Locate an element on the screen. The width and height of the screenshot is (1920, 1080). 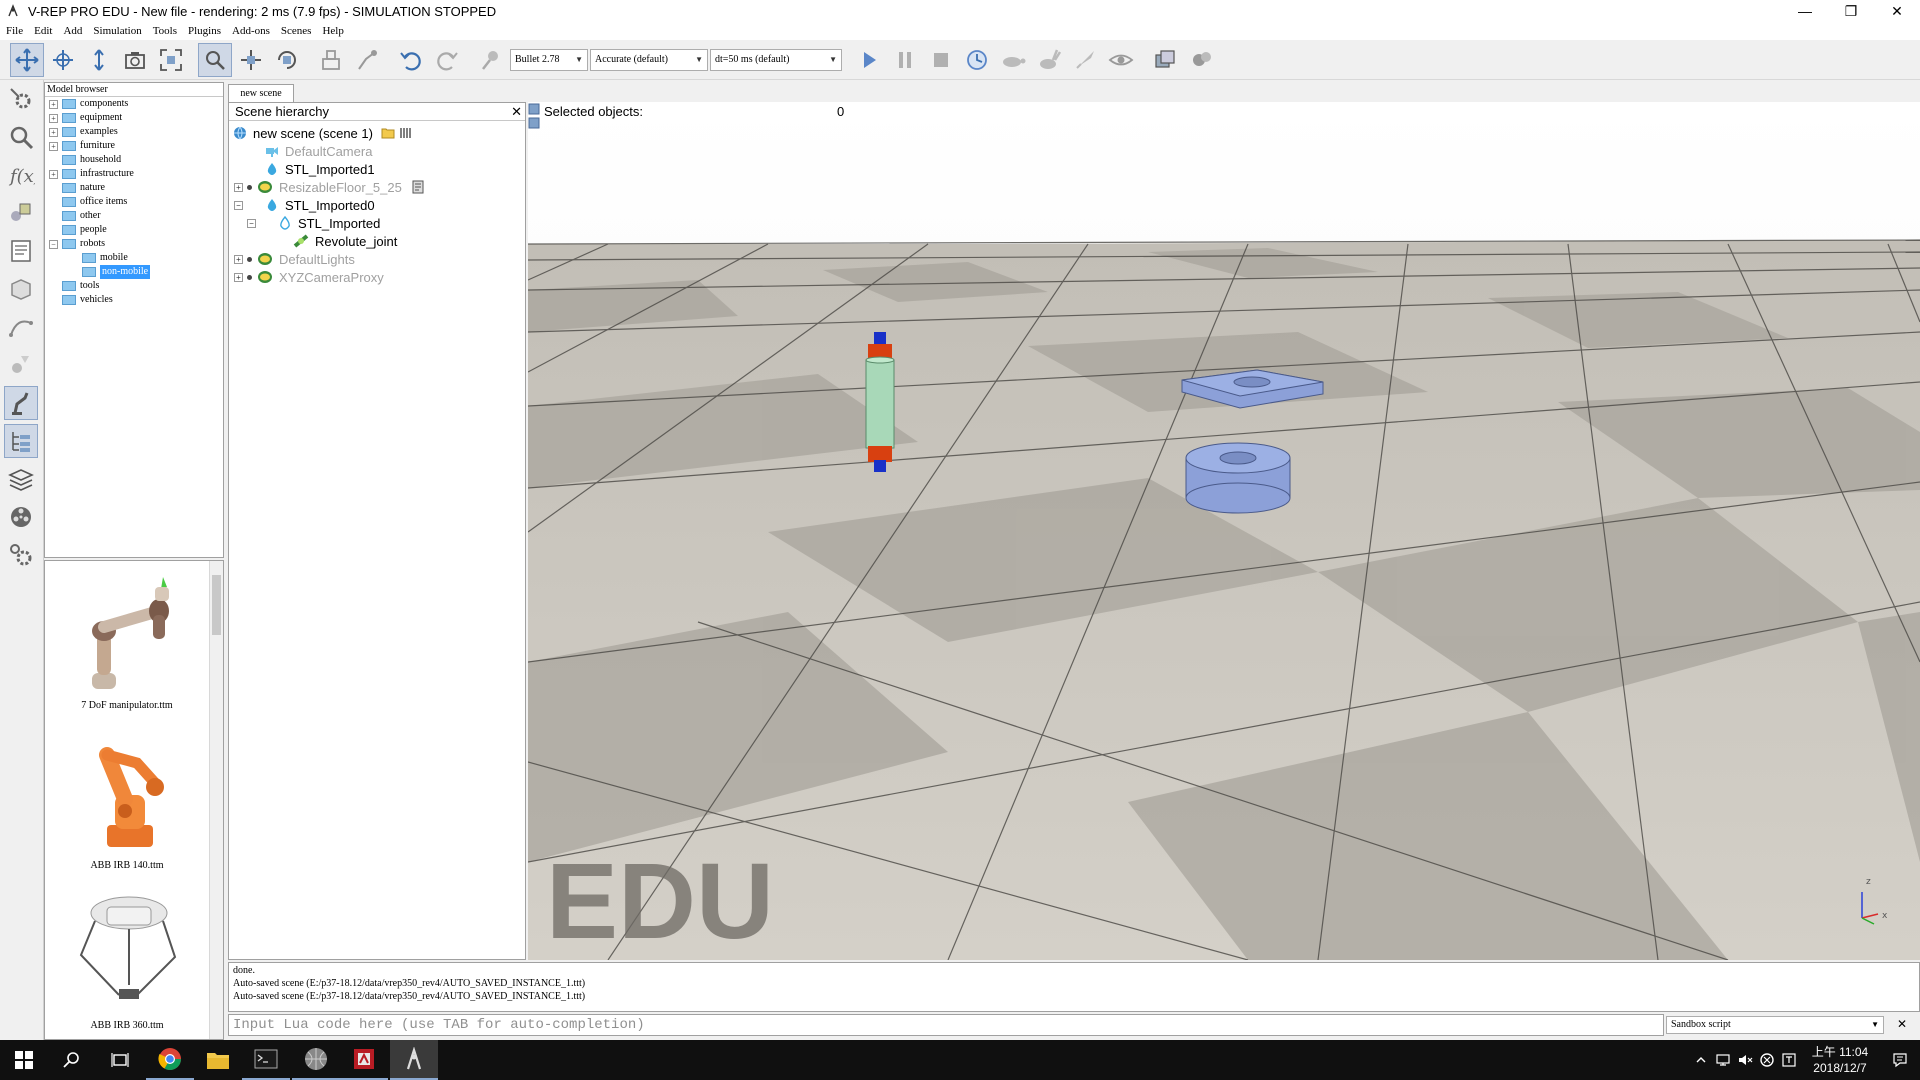
taskbar-file-explorer is located at coordinates (218, 1060).